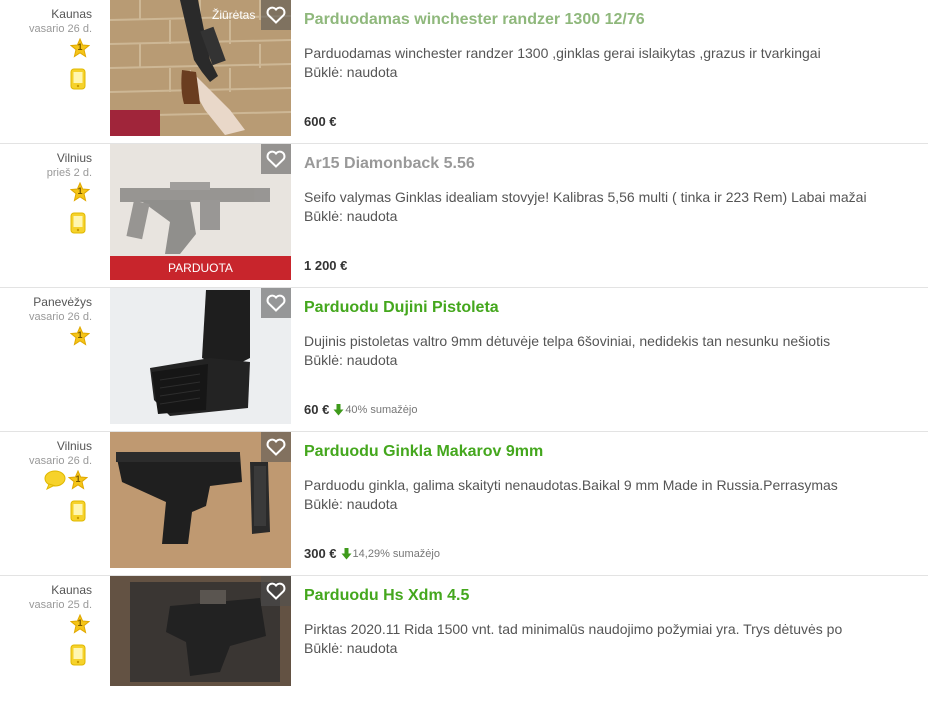  I want to click on seen-label: Žiūrėtas, so click(234, 15).